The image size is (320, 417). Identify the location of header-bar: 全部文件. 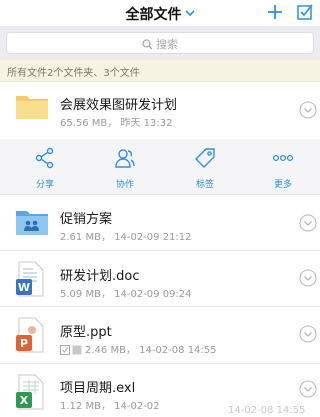
(160, 13).